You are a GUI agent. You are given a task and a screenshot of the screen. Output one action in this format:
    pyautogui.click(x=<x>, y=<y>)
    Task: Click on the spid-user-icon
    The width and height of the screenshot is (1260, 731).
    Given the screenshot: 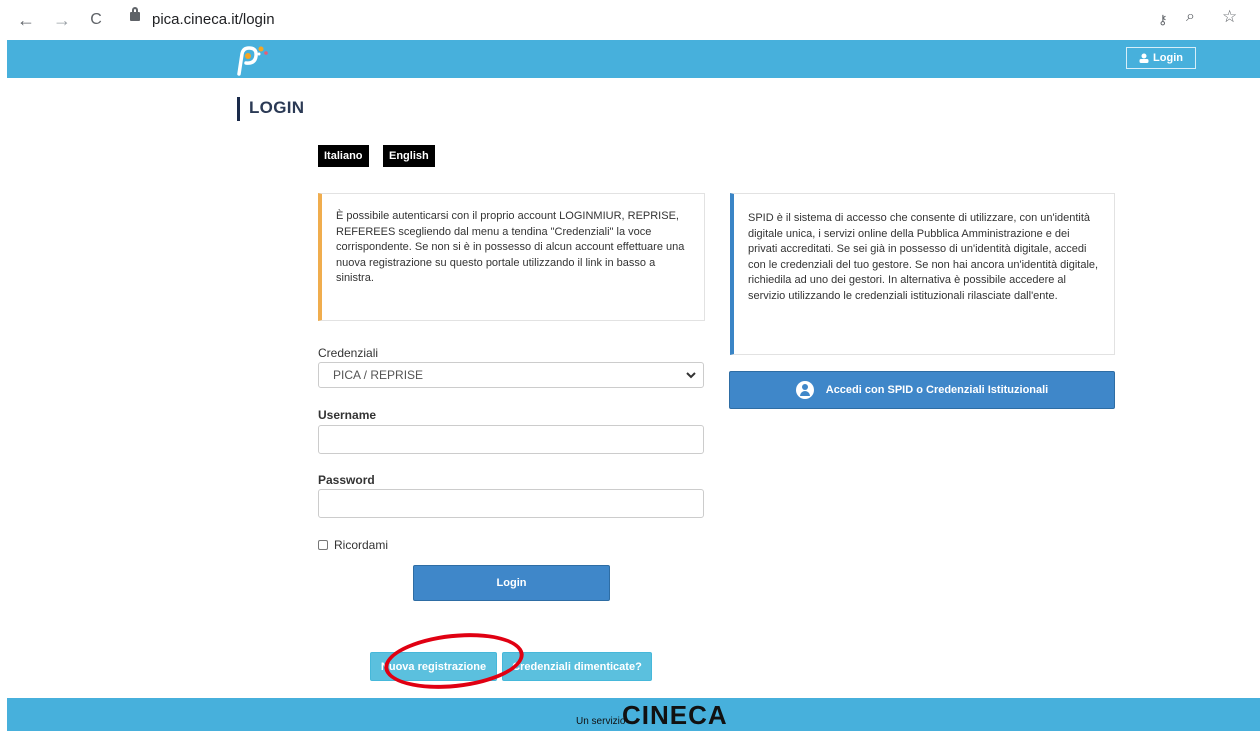 What is the action you would take?
    pyautogui.click(x=804, y=390)
    